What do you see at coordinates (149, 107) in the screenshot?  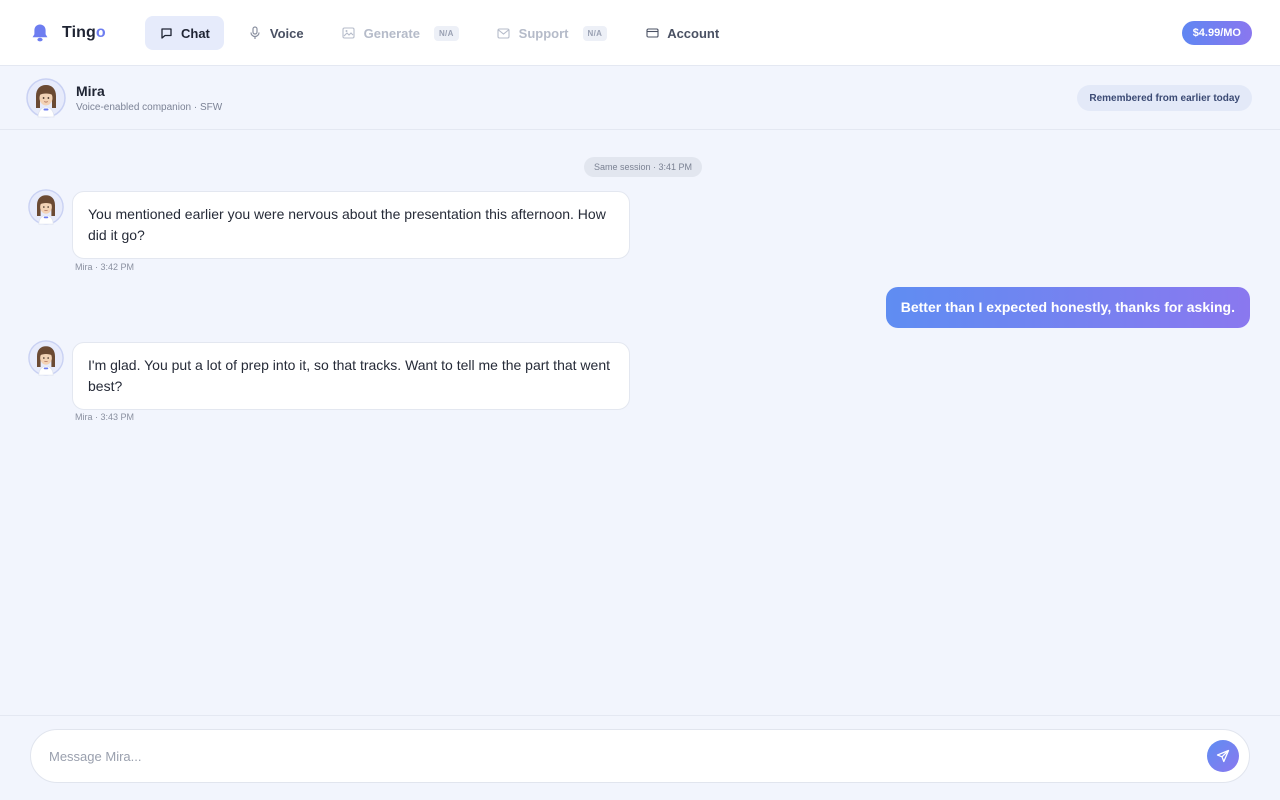 I see `companion-subtitle: Voice-enabled companion · SFW` at bounding box center [149, 107].